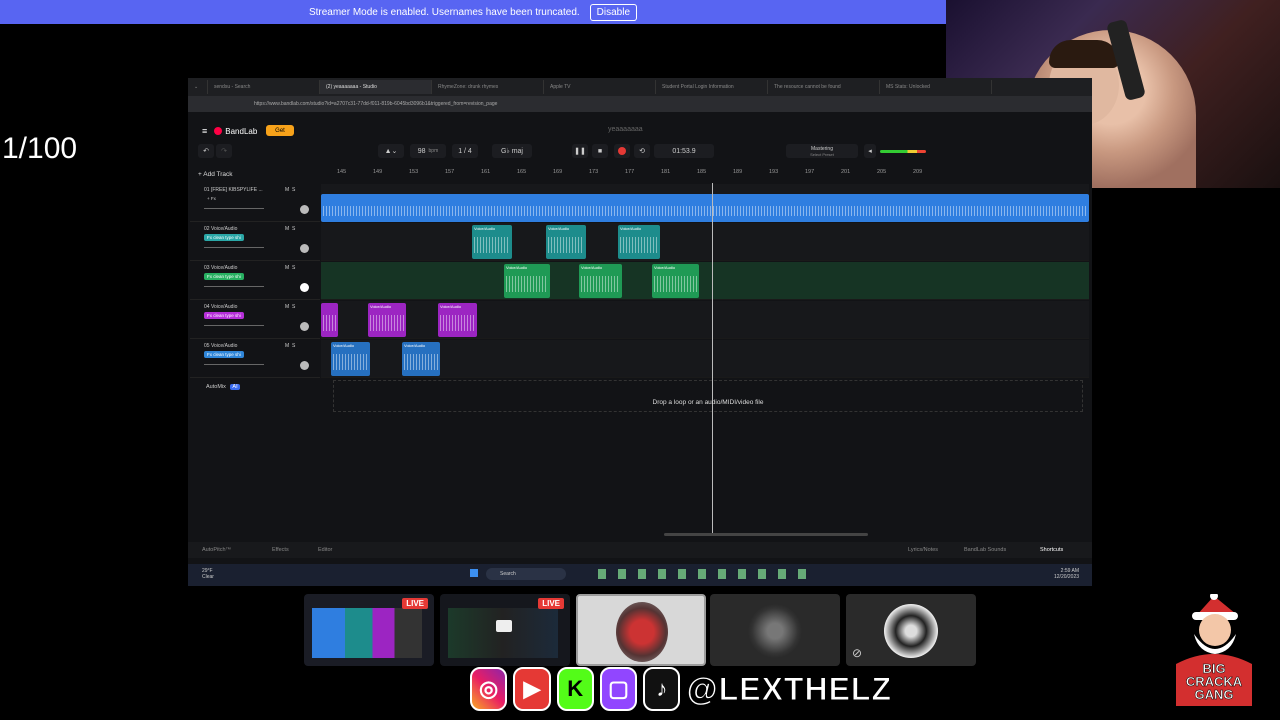 The image size is (1280, 720). I want to click on menu-icon: ≡, so click(204, 131).